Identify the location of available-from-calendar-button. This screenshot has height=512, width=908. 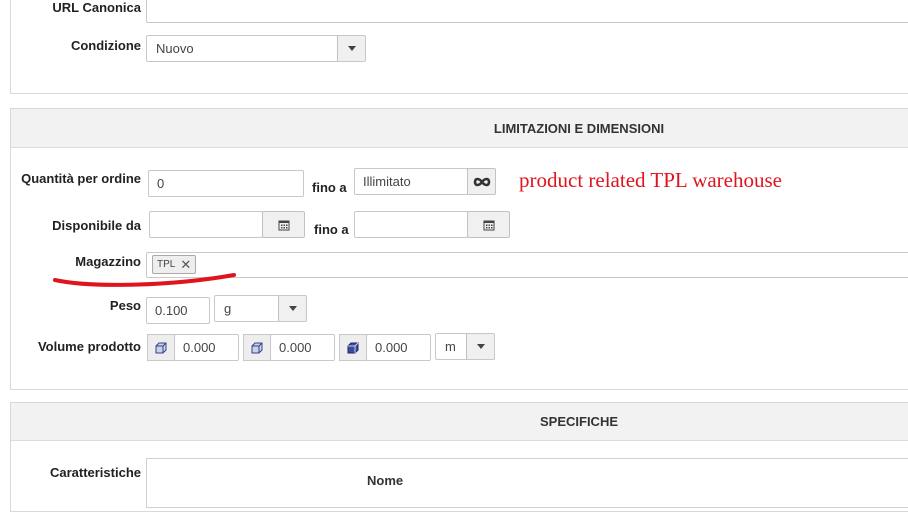
(283, 224).